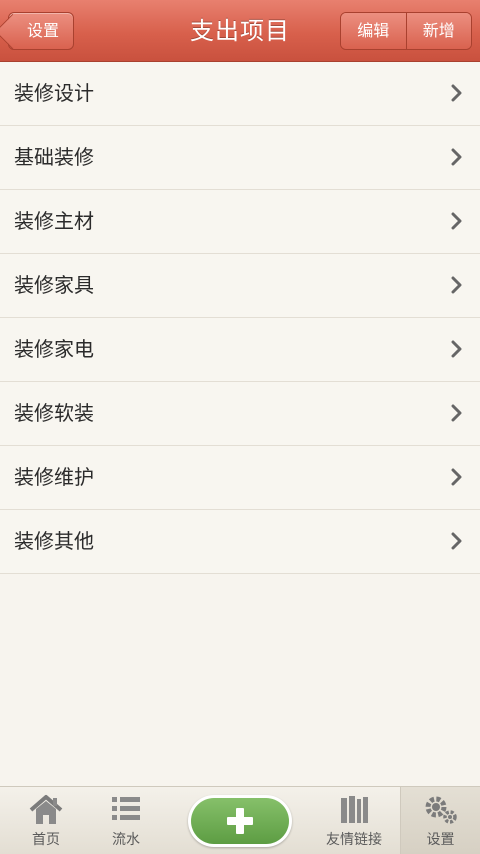  I want to click on add-record-button, so click(240, 821).